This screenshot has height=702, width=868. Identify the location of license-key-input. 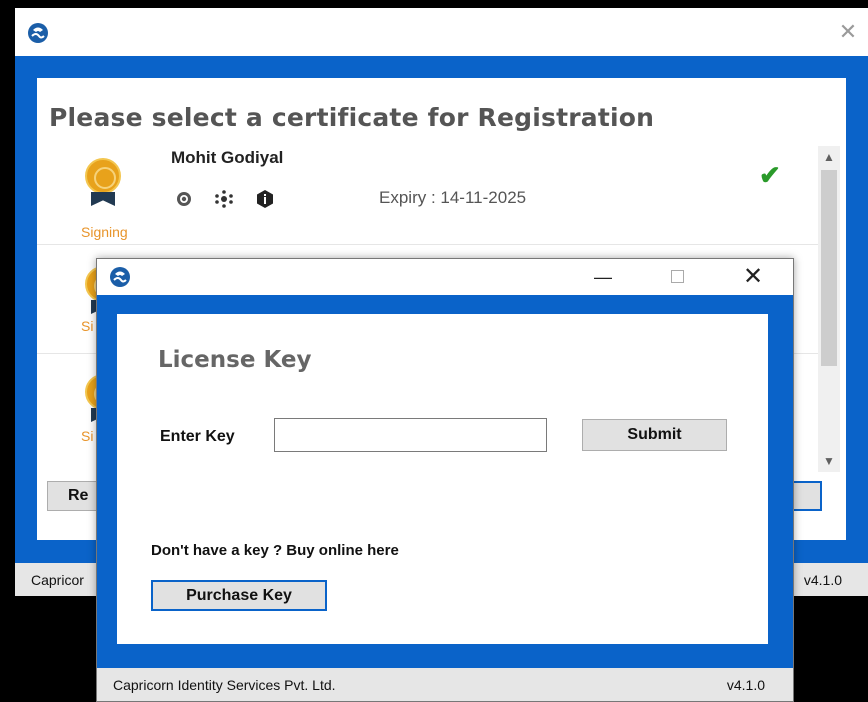
(410, 435).